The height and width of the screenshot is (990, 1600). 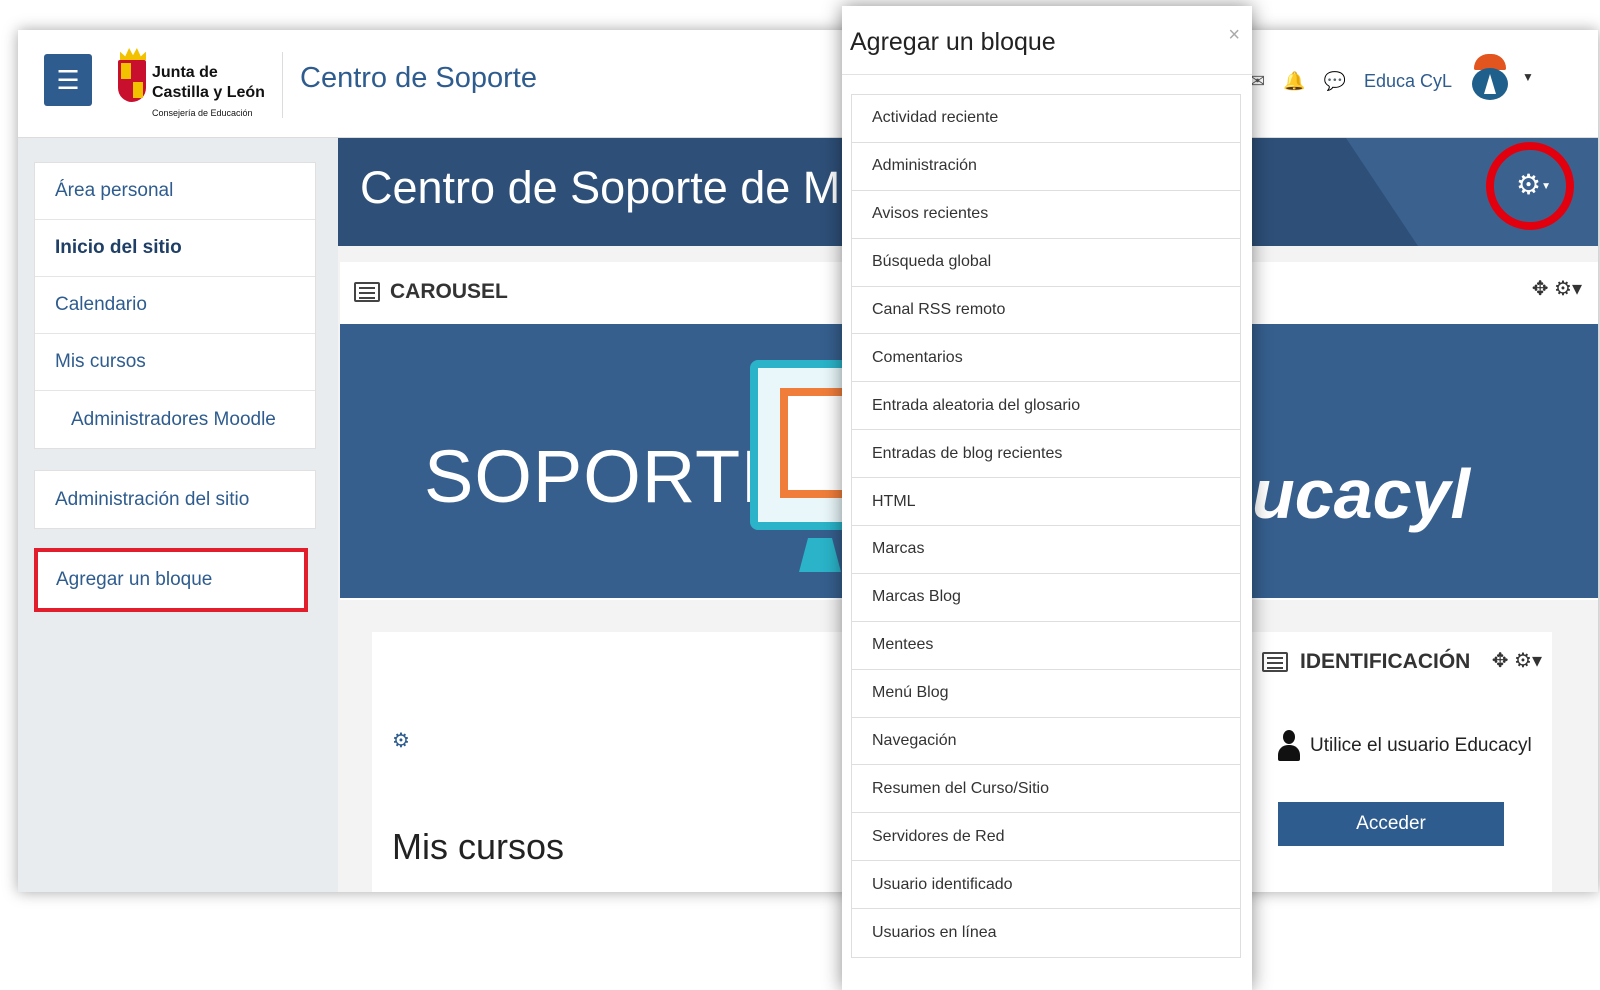 What do you see at coordinates (208, 92) in the screenshot?
I see `logo-line-2: Castilla y León` at bounding box center [208, 92].